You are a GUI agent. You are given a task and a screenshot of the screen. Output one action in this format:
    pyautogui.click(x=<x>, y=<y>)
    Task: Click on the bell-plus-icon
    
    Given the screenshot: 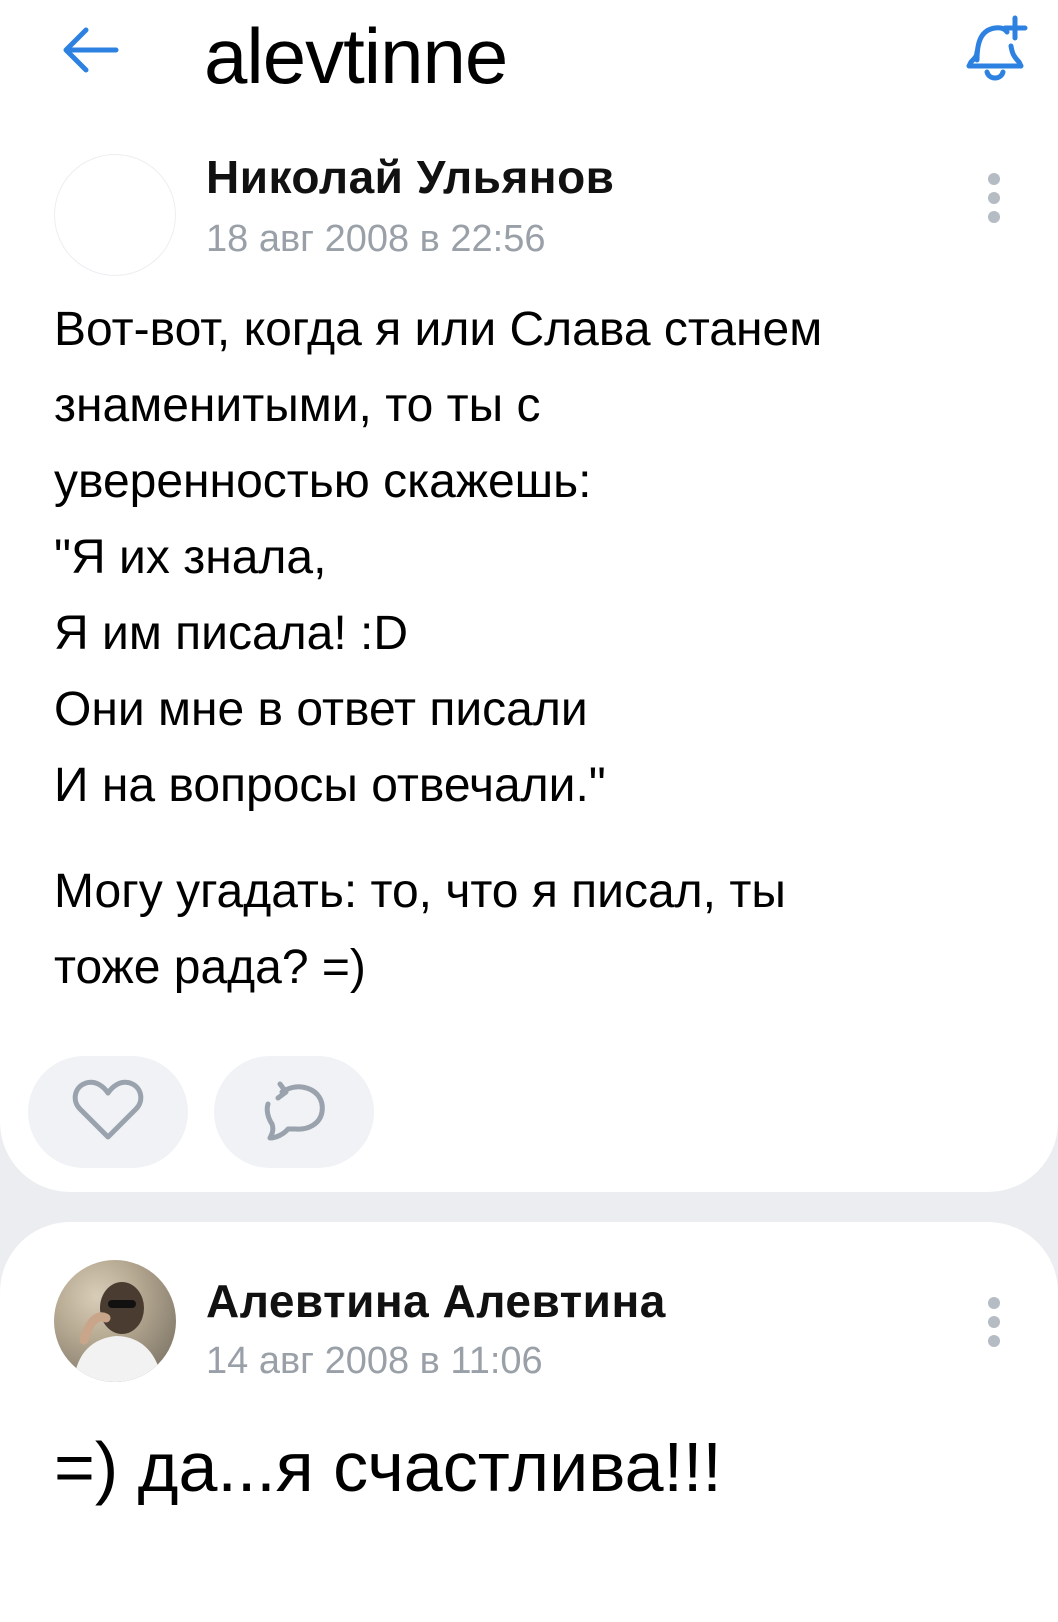 What is the action you would take?
    pyautogui.click(x=997, y=52)
    